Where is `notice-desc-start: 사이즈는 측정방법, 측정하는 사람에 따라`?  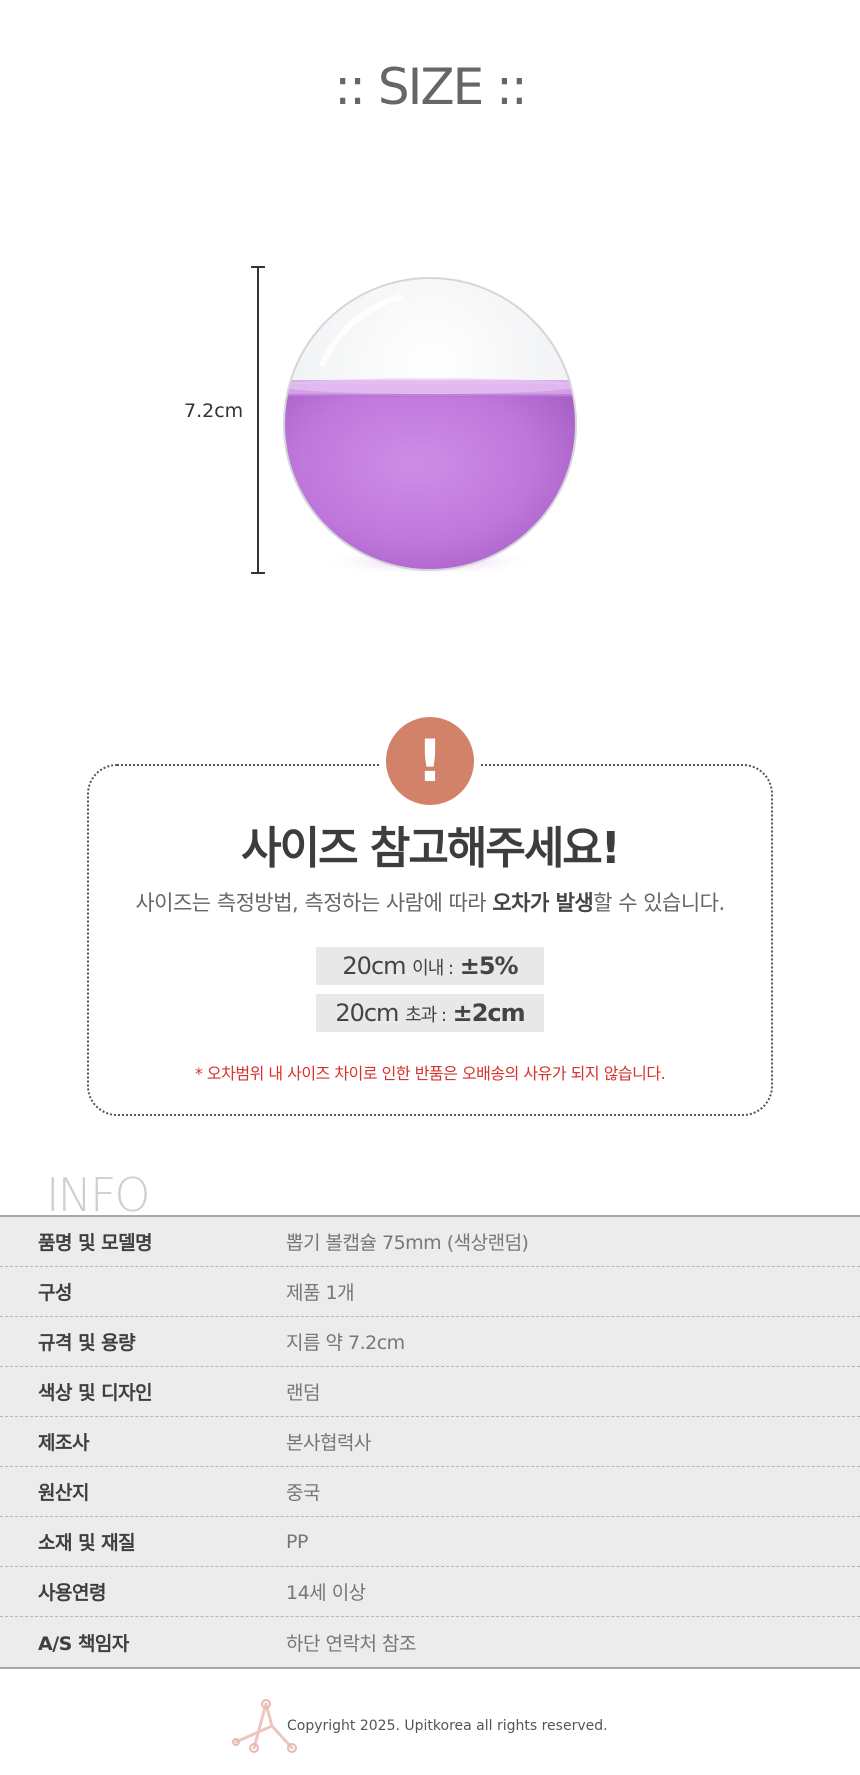
notice-desc-start: 사이즈는 측정방법, 측정하는 사람에 따라 is located at coordinates (314, 903).